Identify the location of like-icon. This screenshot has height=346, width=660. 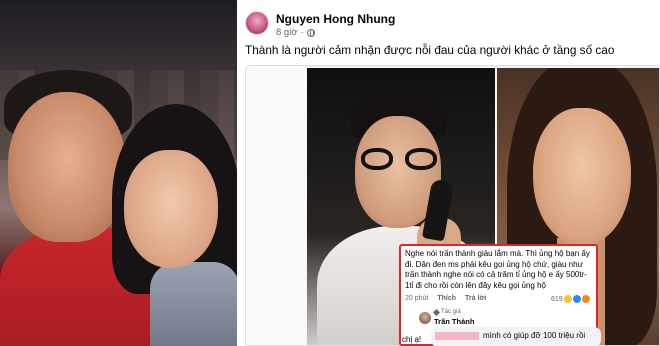
(576, 299).